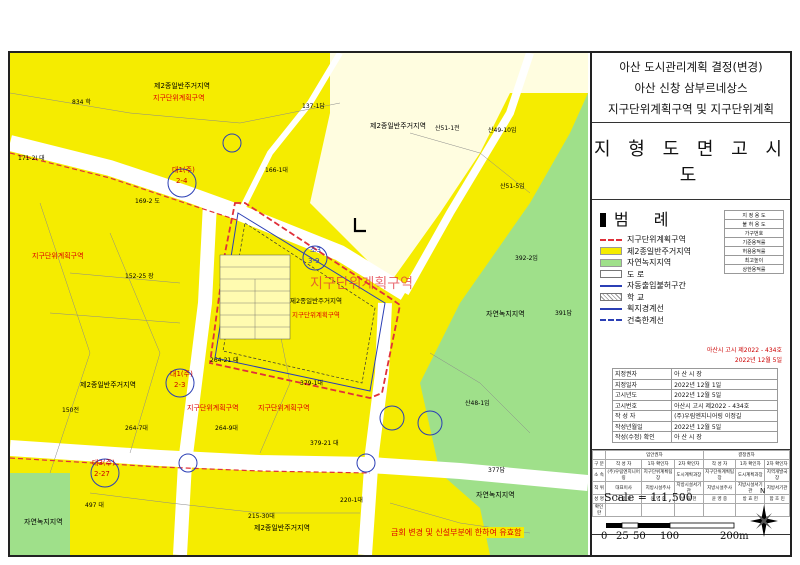 Image resolution: width=800 pixels, height=565 pixels. I want to click on legend-label: 자연녹지지역, so click(649, 263).